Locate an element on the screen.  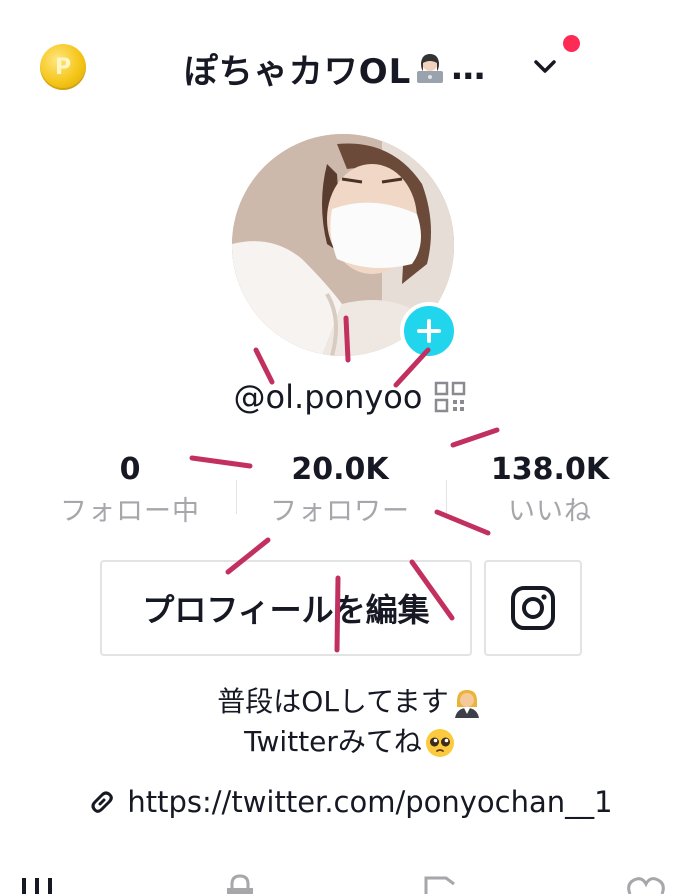
link-icon is located at coordinates (102, 802).